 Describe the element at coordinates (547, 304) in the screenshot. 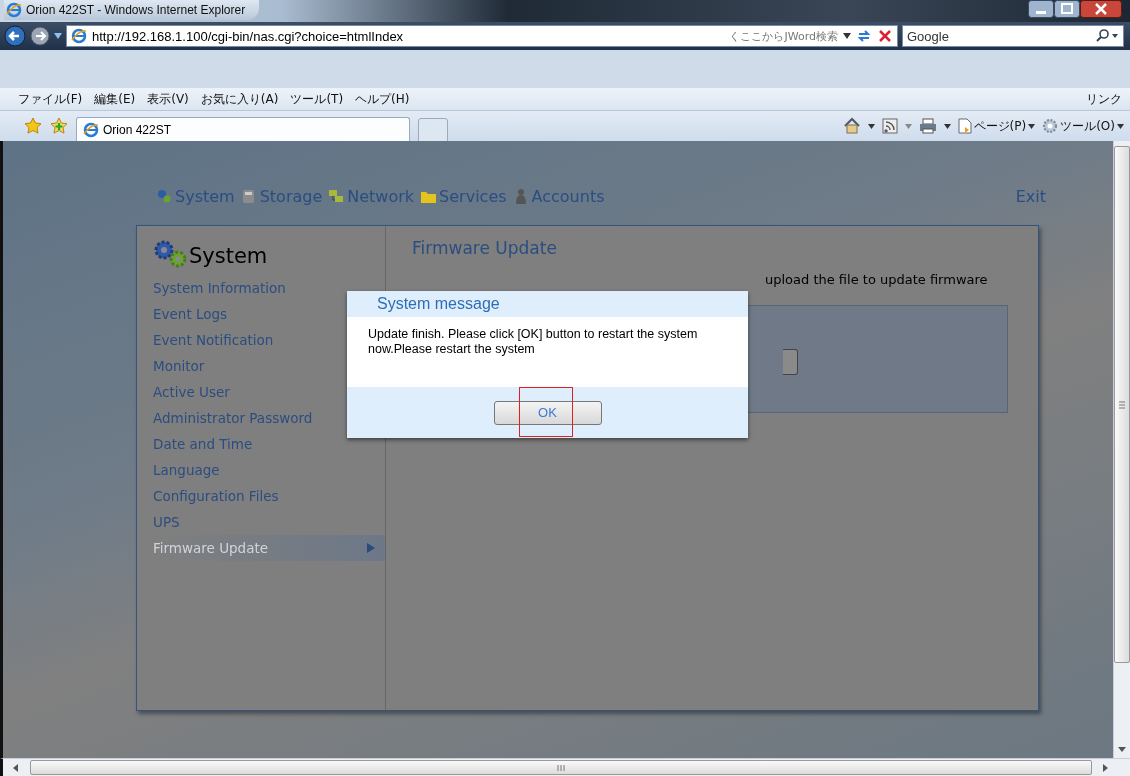

I see `dialog-title: System message` at that location.